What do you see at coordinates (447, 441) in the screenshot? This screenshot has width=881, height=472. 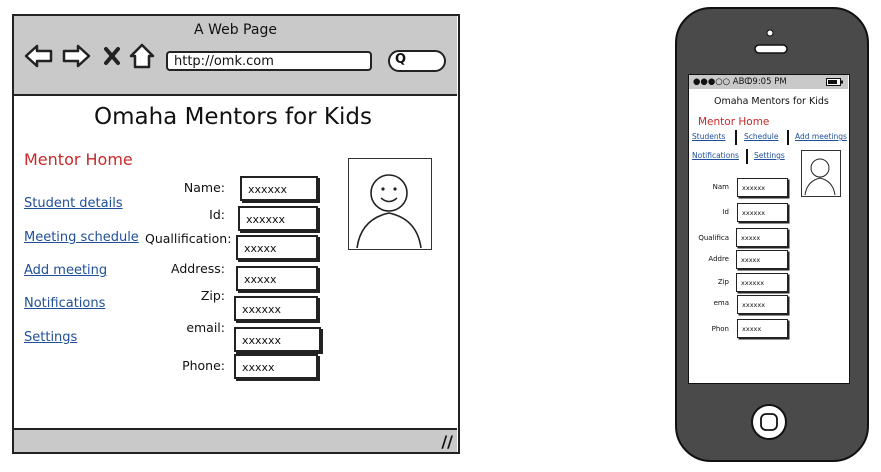 I see `resize-handle-icon: //` at bounding box center [447, 441].